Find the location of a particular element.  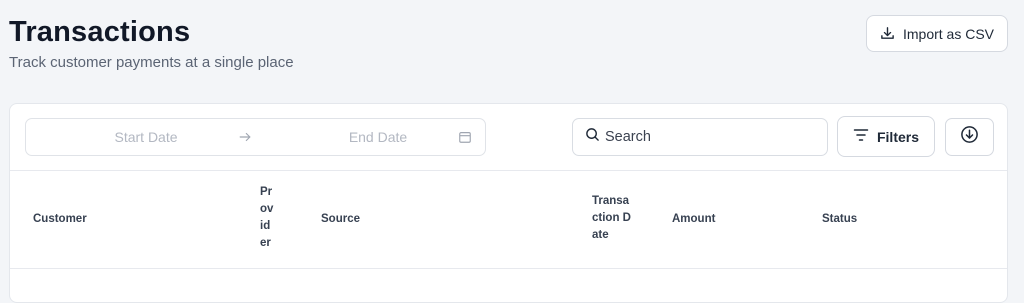

search-input is located at coordinates (705, 137).